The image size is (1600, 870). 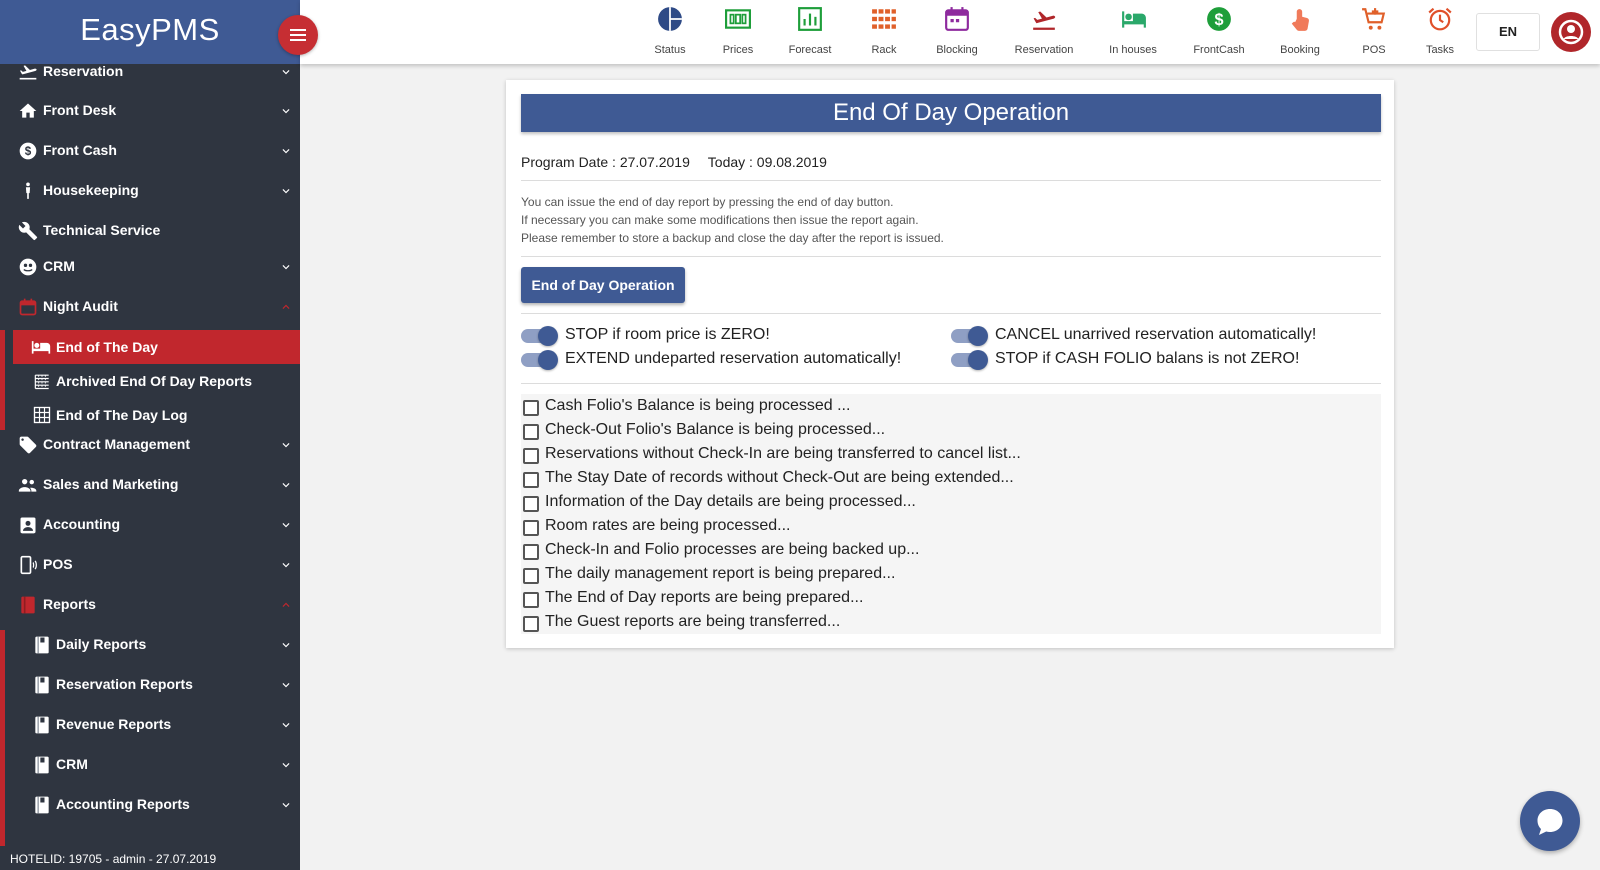 What do you see at coordinates (670, 32) in the screenshot?
I see `toolbar-status-button: Status` at bounding box center [670, 32].